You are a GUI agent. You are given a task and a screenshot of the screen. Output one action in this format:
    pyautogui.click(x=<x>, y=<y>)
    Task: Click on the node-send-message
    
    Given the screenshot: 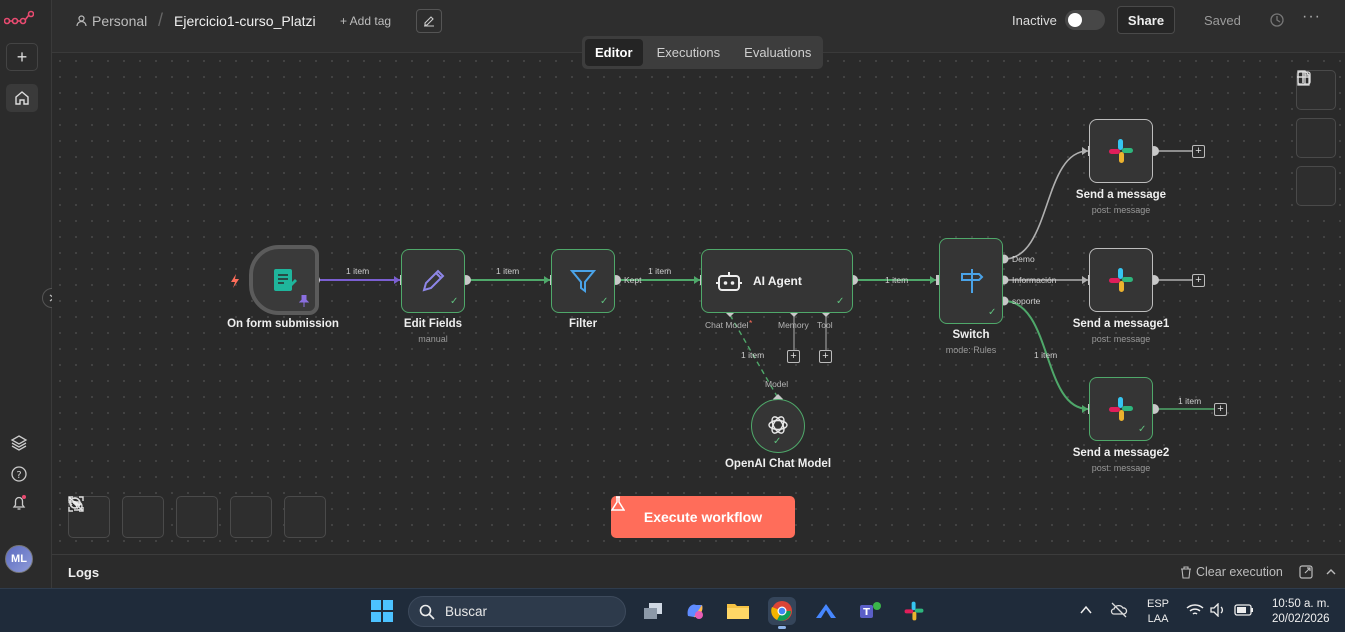 What is the action you would take?
    pyautogui.click(x=1121, y=151)
    